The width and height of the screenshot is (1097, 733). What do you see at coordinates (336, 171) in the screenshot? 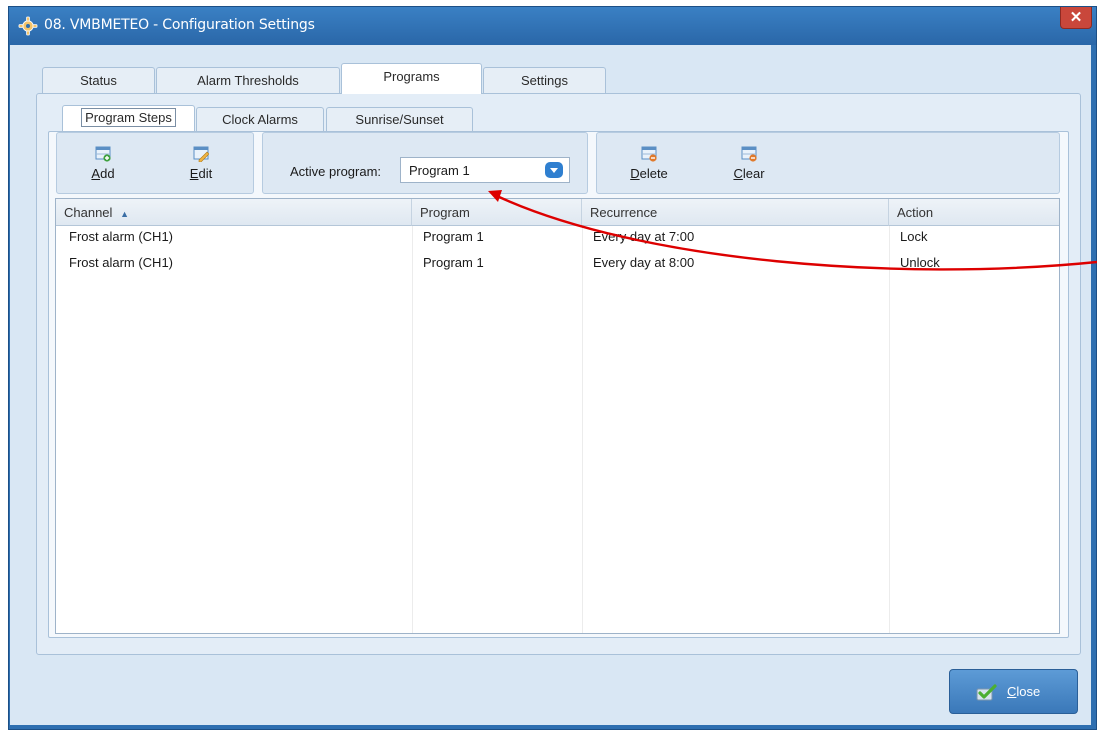
I see `active-program-label: Active program:` at bounding box center [336, 171].